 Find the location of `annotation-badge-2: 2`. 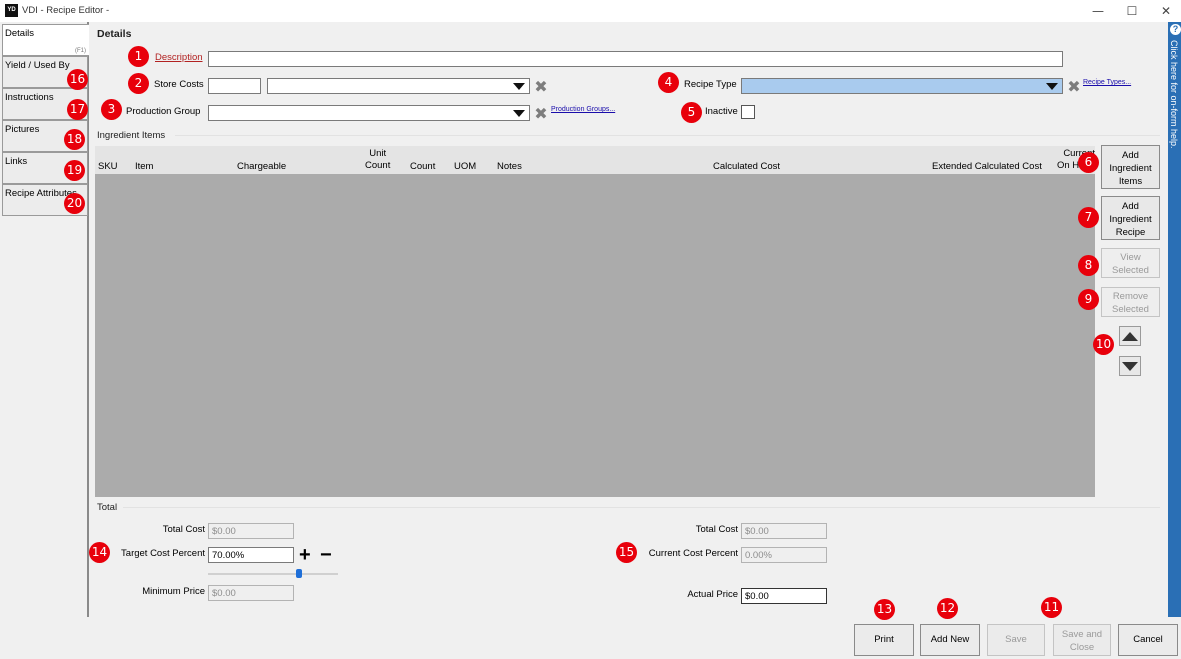

annotation-badge-2: 2 is located at coordinates (138, 83).